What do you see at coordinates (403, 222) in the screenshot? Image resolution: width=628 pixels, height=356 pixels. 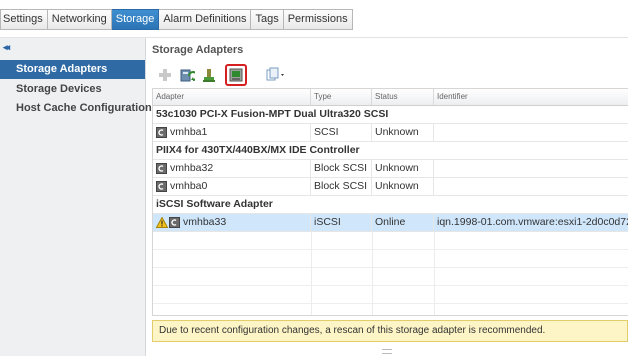 I see `status-cell: Online` at bounding box center [403, 222].